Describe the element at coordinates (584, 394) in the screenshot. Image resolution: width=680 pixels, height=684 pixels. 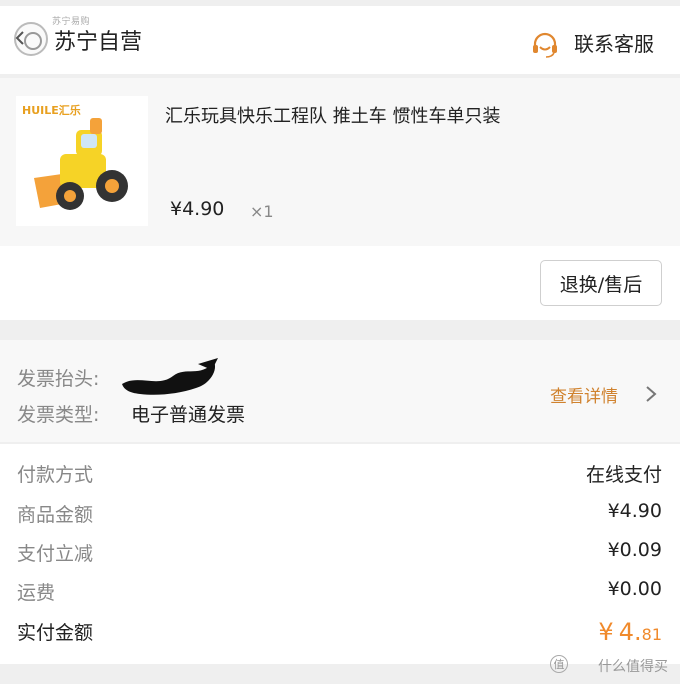
I see `invoice-detail-link: 查看详情` at that location.